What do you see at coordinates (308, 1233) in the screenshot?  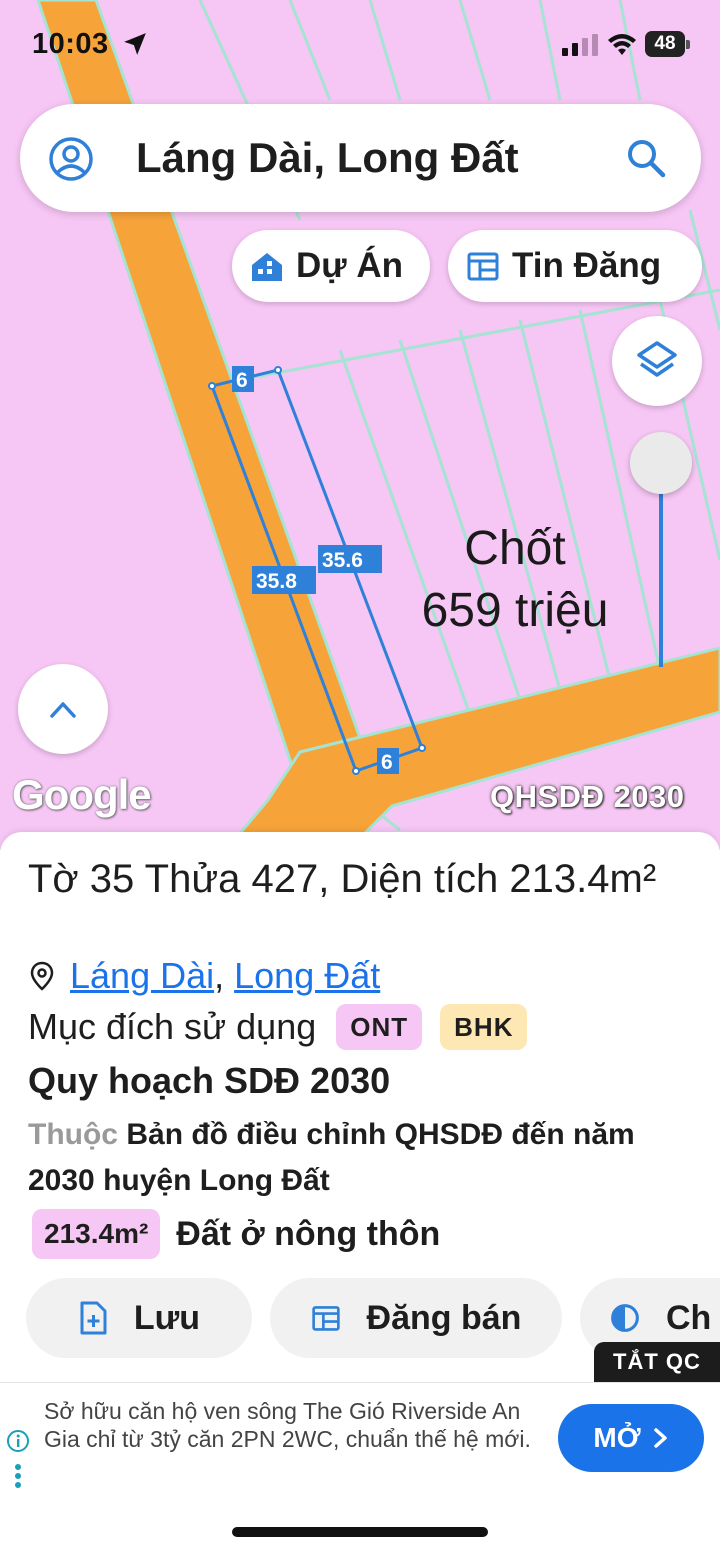 I see `zoning-area-label: Đất ở nông thôn` at bounding box center [308, 1233].